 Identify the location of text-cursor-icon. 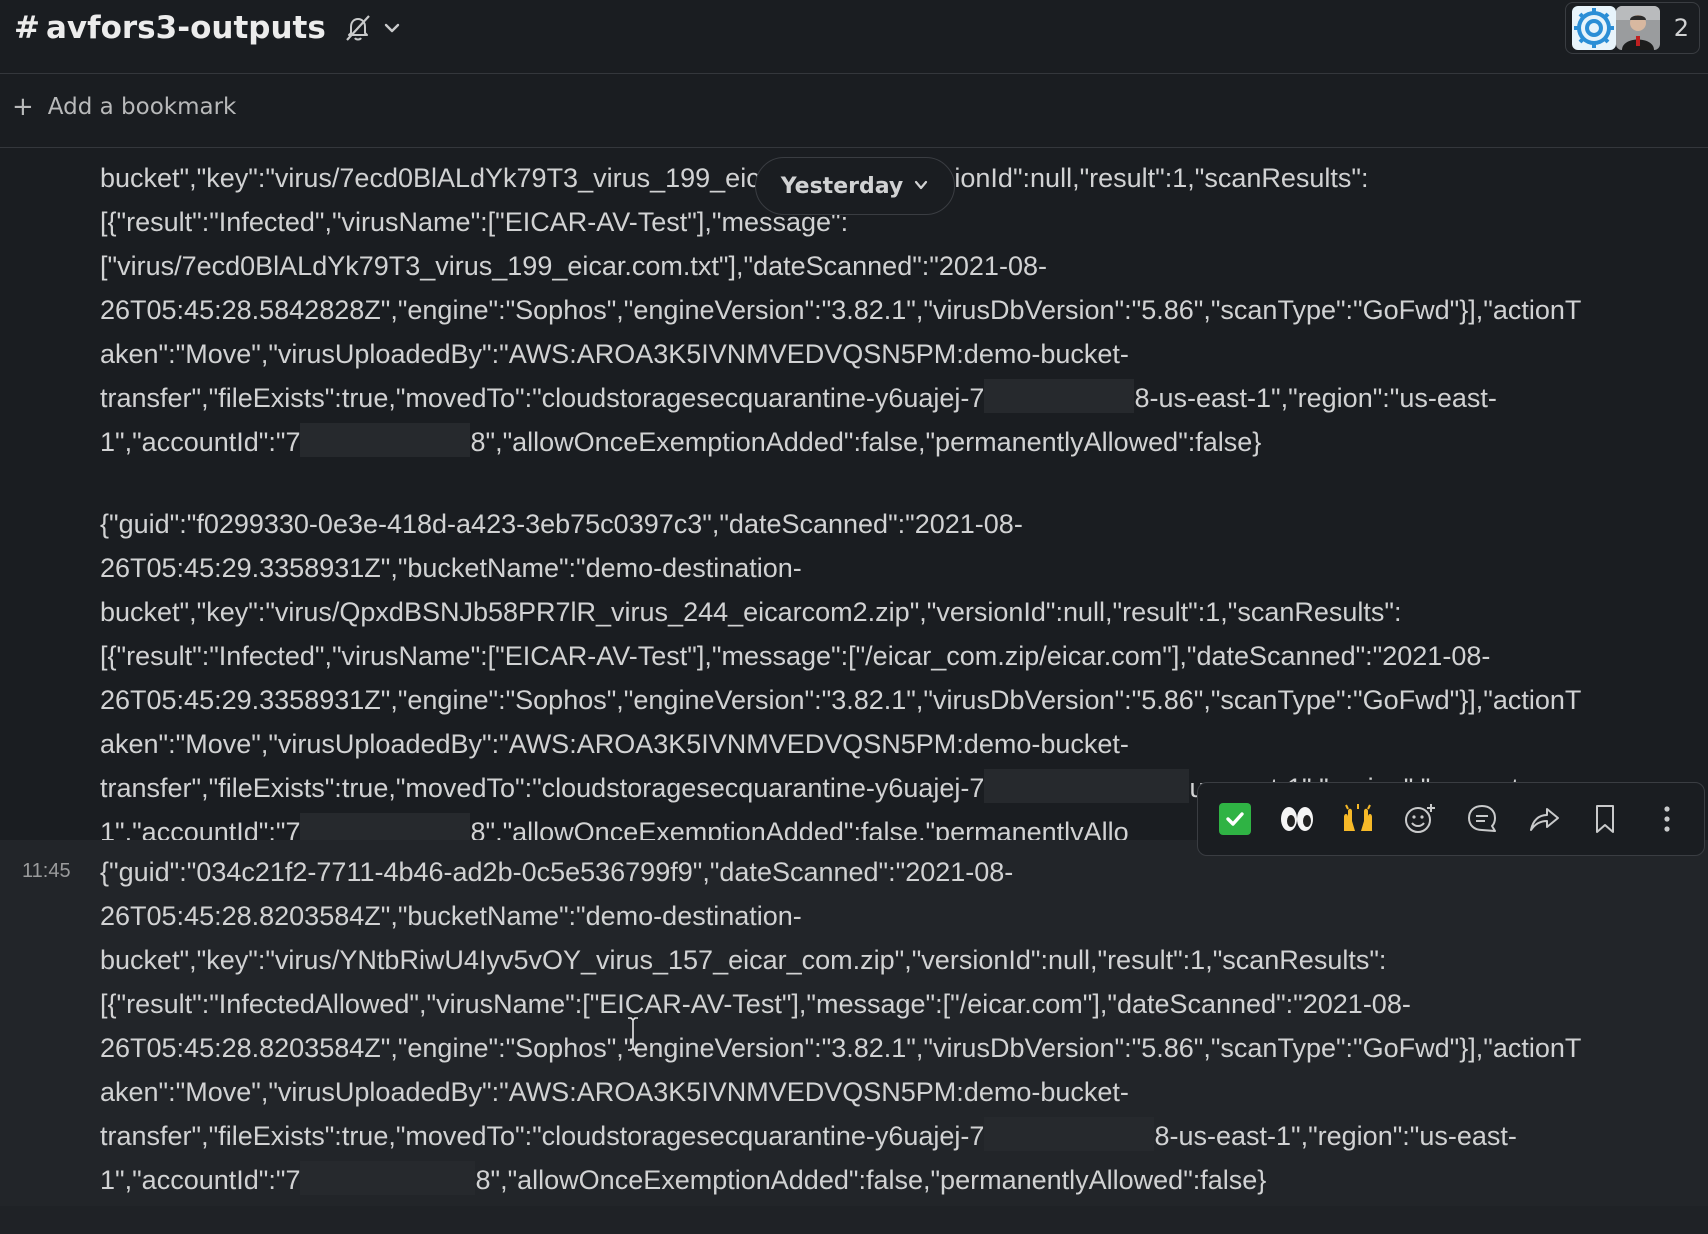
(633, 1036).